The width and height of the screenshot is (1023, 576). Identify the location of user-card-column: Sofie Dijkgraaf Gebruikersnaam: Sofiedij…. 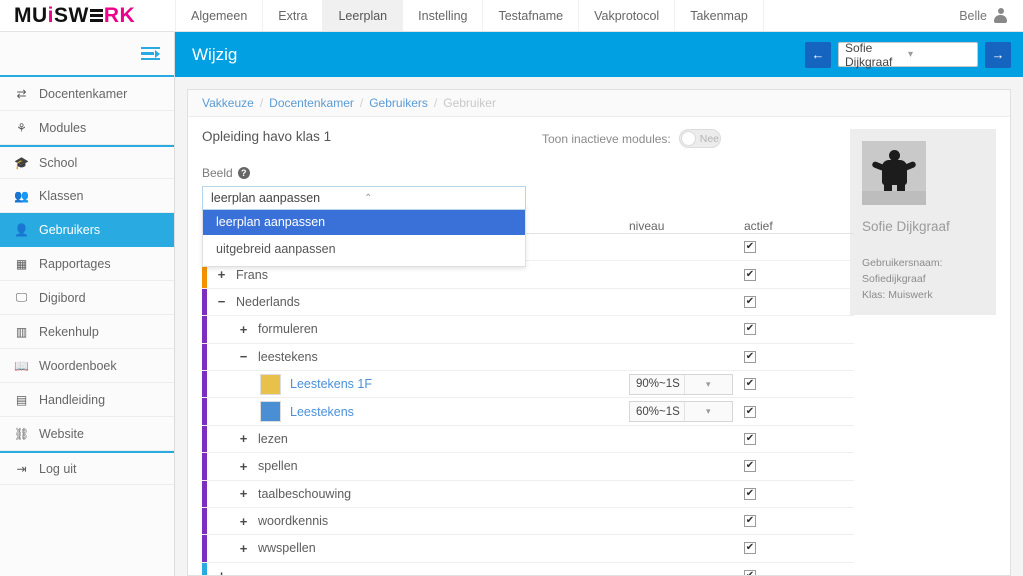
(923, 222).